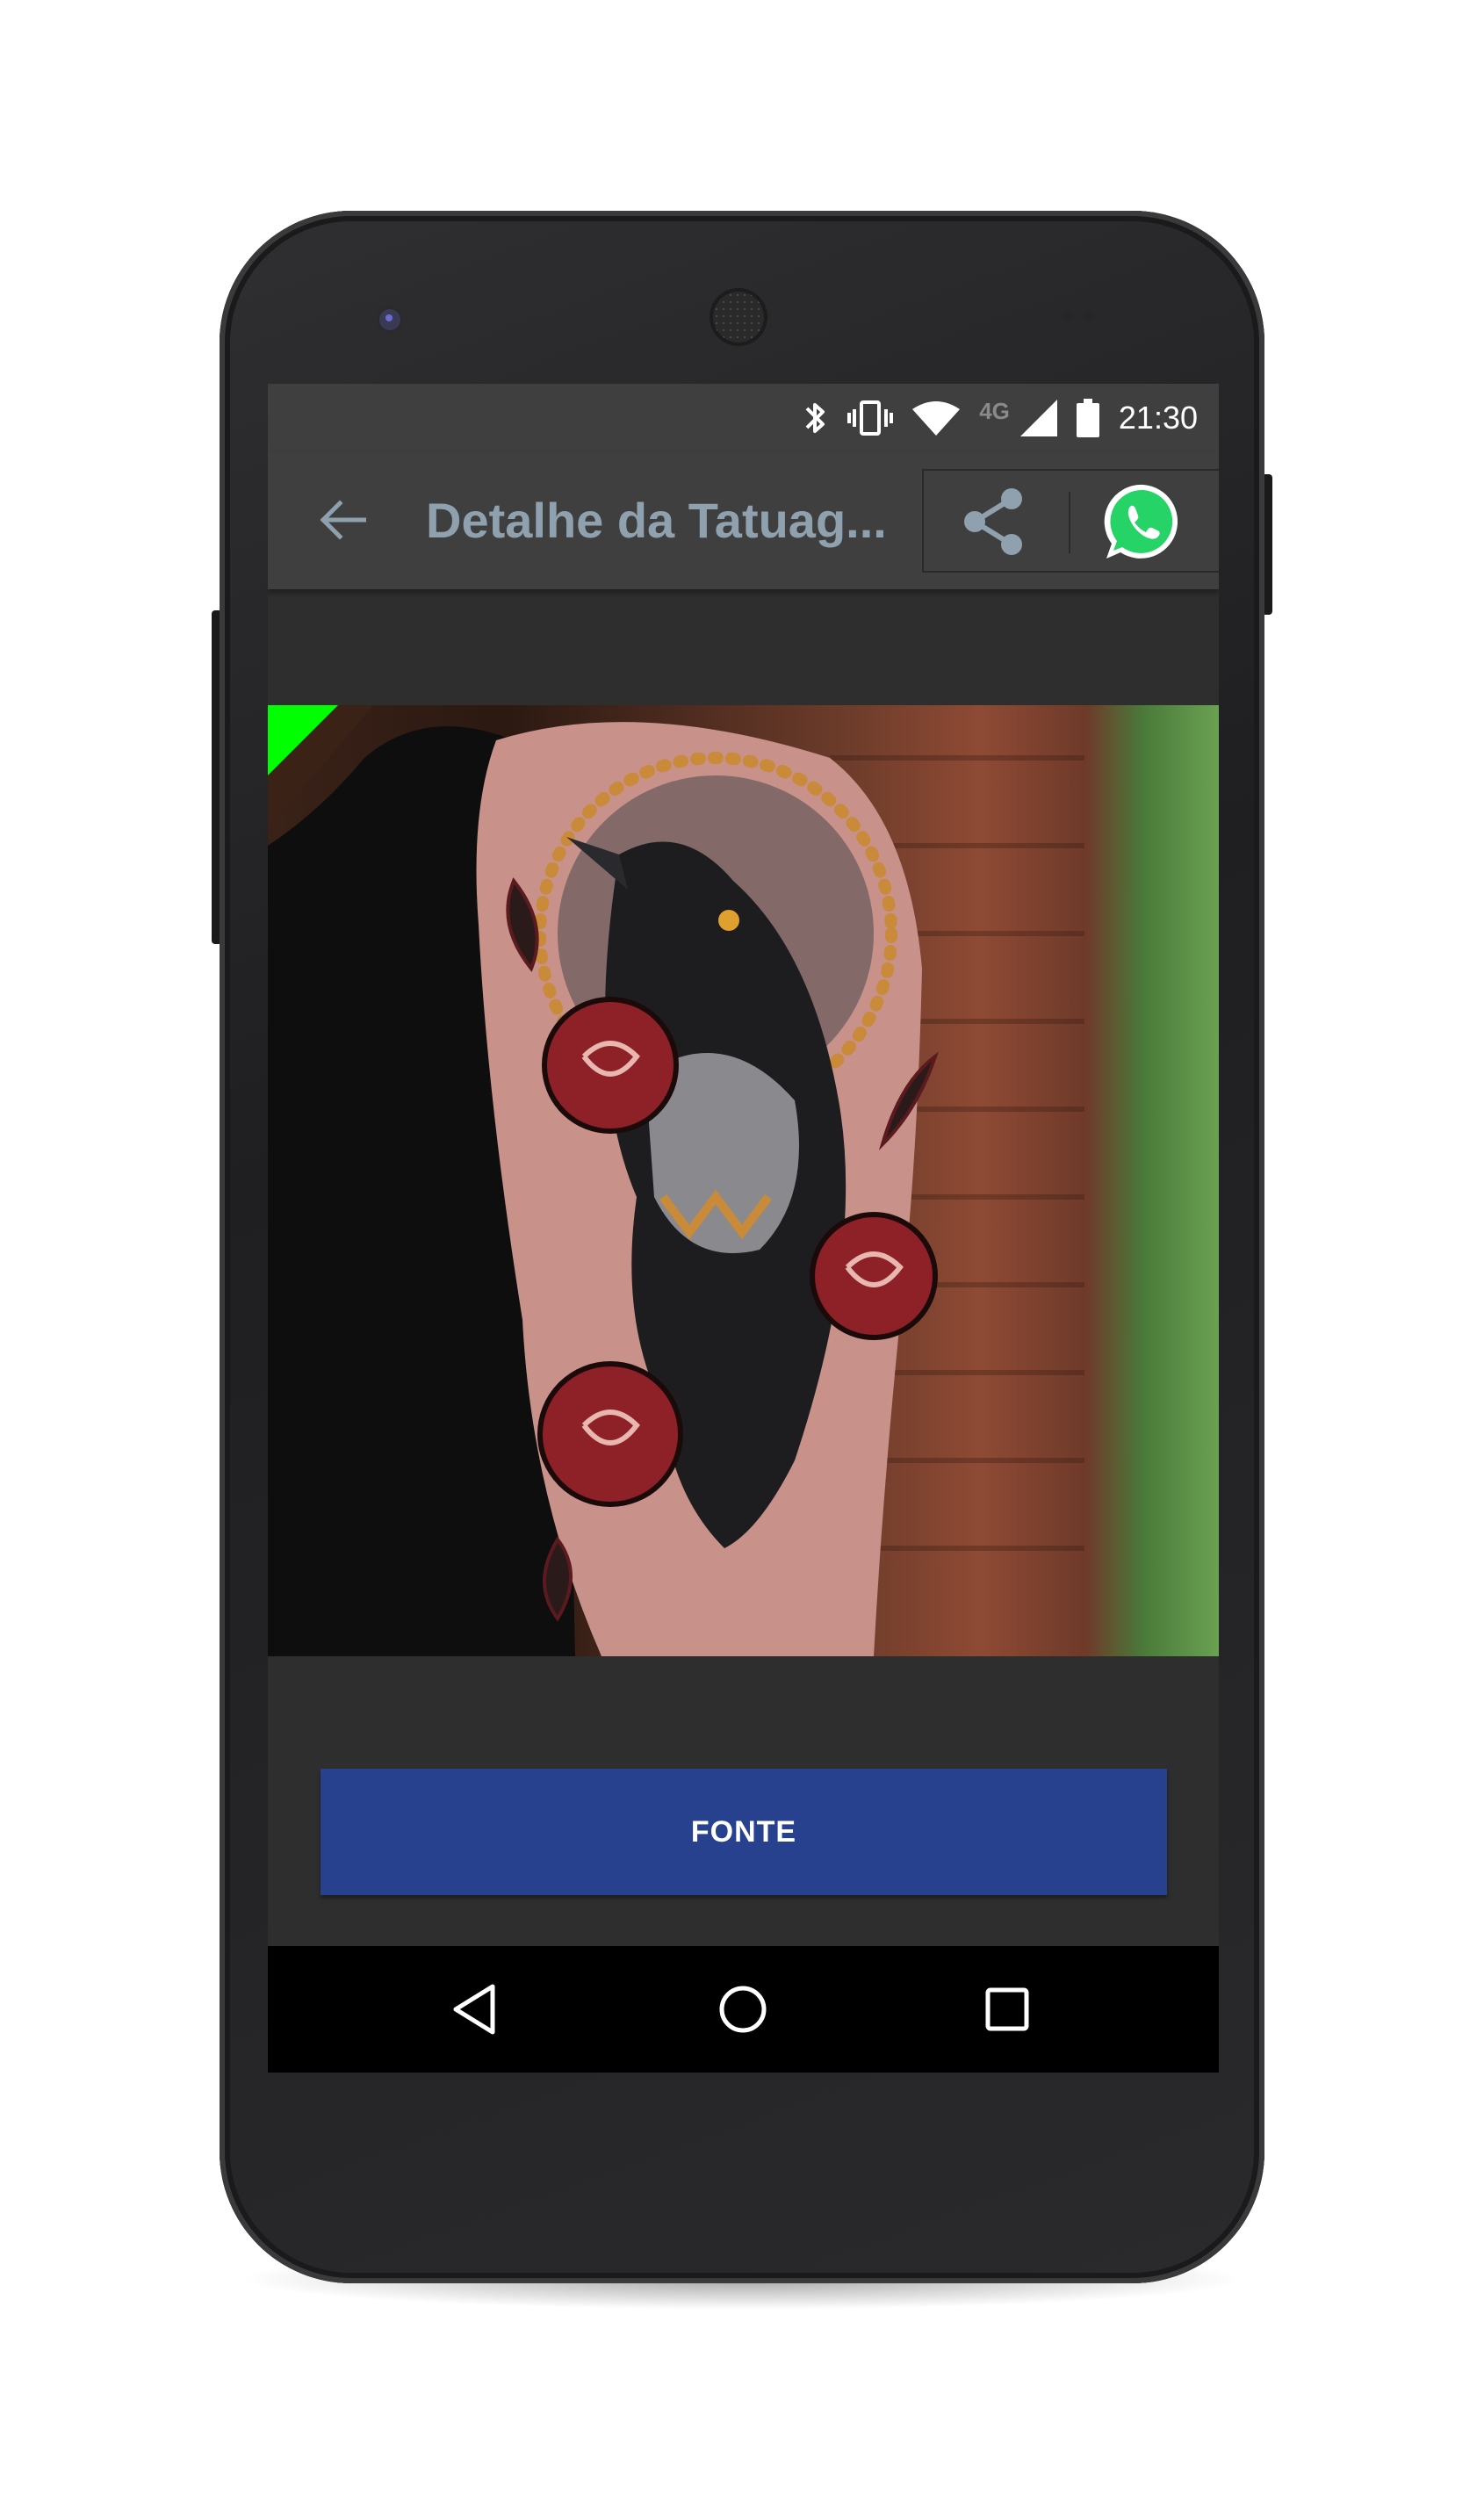 The height and width of the screenshot is (2509, 1484). Describe the element at coordinates (1007, 2009) in the screenshot. I see `nav-recents-icon` at that location.